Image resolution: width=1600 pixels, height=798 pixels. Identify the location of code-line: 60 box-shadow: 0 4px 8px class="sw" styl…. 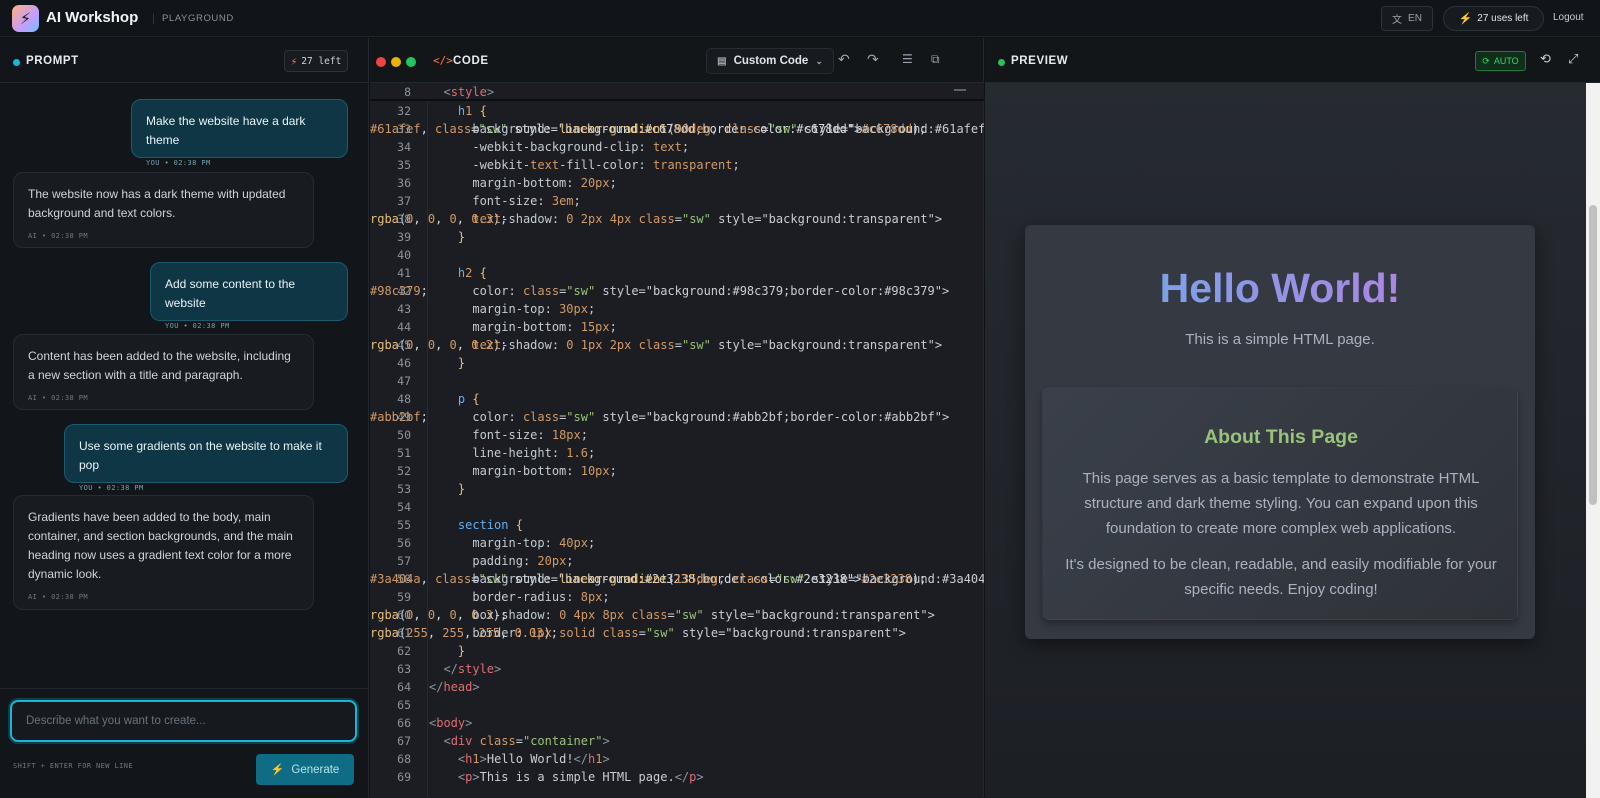
(652, 615).